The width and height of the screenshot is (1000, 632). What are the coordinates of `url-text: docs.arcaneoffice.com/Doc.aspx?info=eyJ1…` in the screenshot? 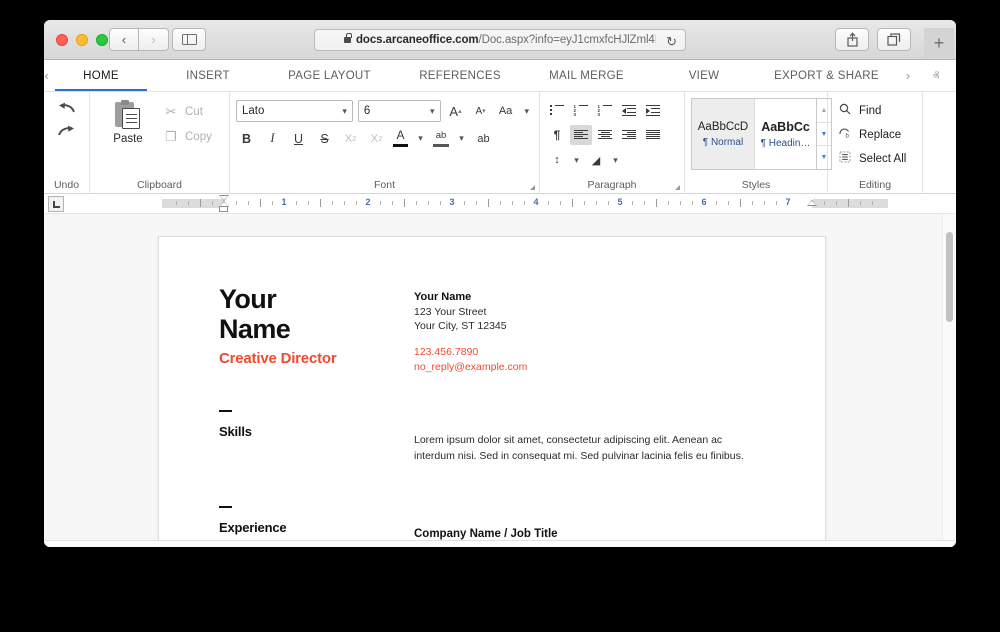 It's located at (506, 40).